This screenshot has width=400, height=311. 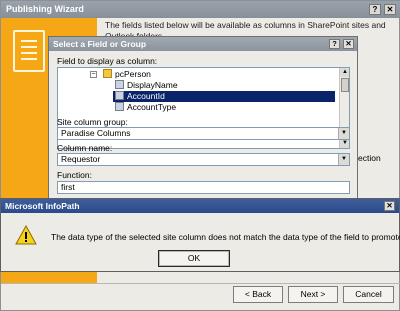 What do you see at coordinates (26, 235) in the screenshot?
I see `warning-icon` at bounding box center [26, 235].